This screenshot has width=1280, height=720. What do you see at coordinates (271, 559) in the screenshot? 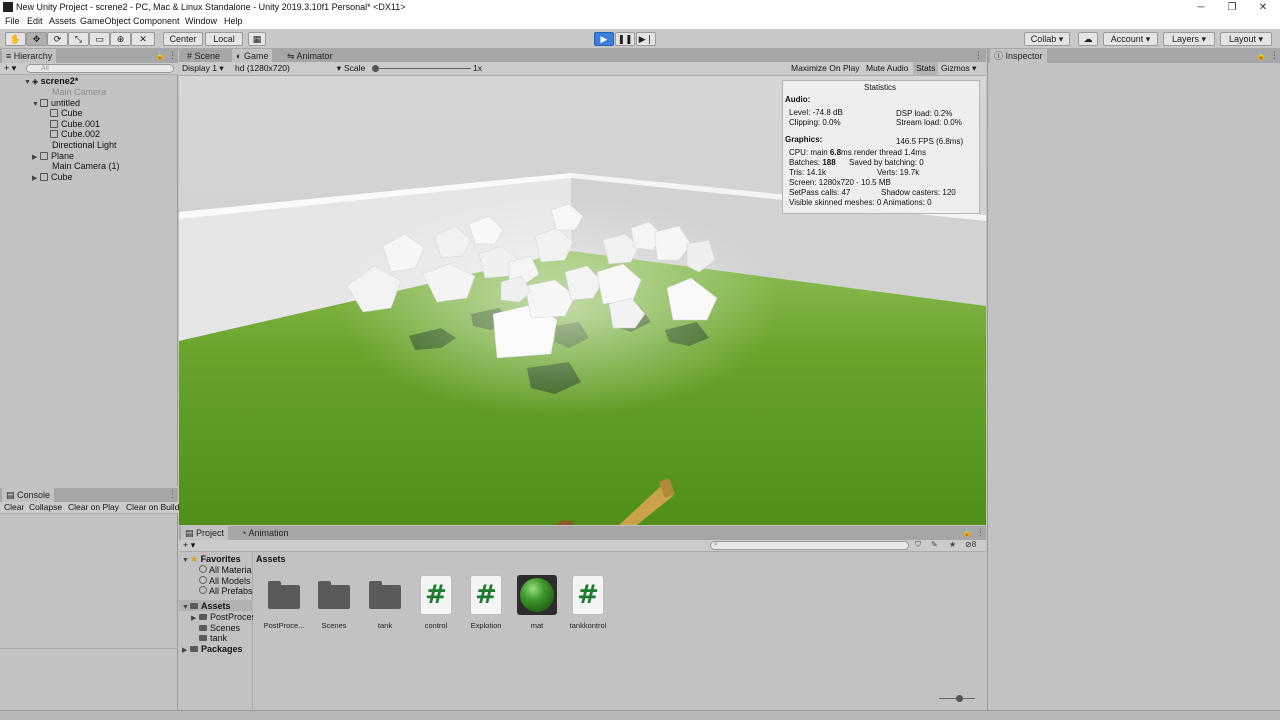
I see `project-breadcrumb: Assets` at bounding box center [271, 559].